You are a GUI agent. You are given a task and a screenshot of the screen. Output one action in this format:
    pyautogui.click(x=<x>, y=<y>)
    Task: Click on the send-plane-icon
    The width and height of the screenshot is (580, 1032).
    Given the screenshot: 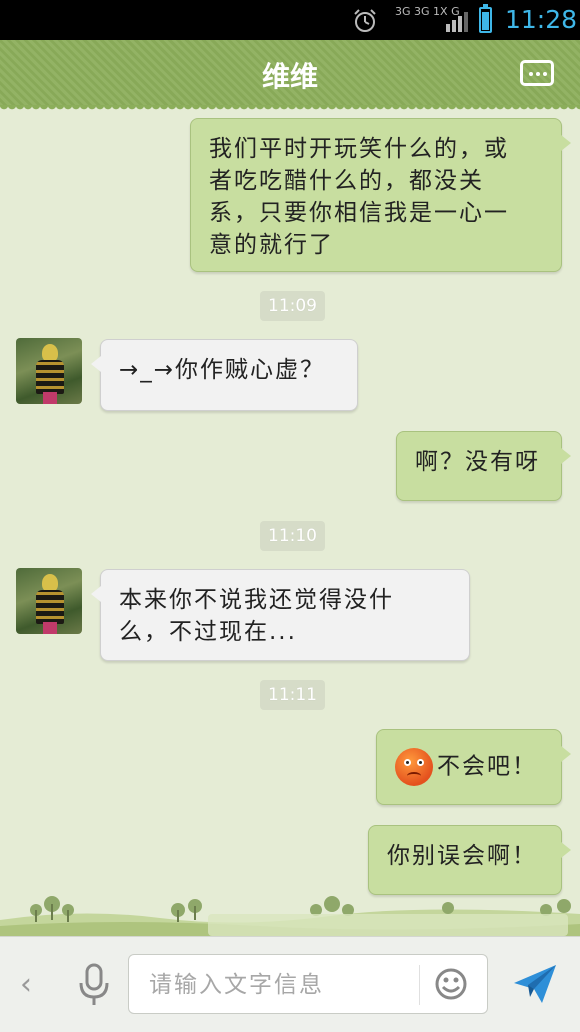 What is the action you would take?
    pyautogui.click(x=535, y=984)
    